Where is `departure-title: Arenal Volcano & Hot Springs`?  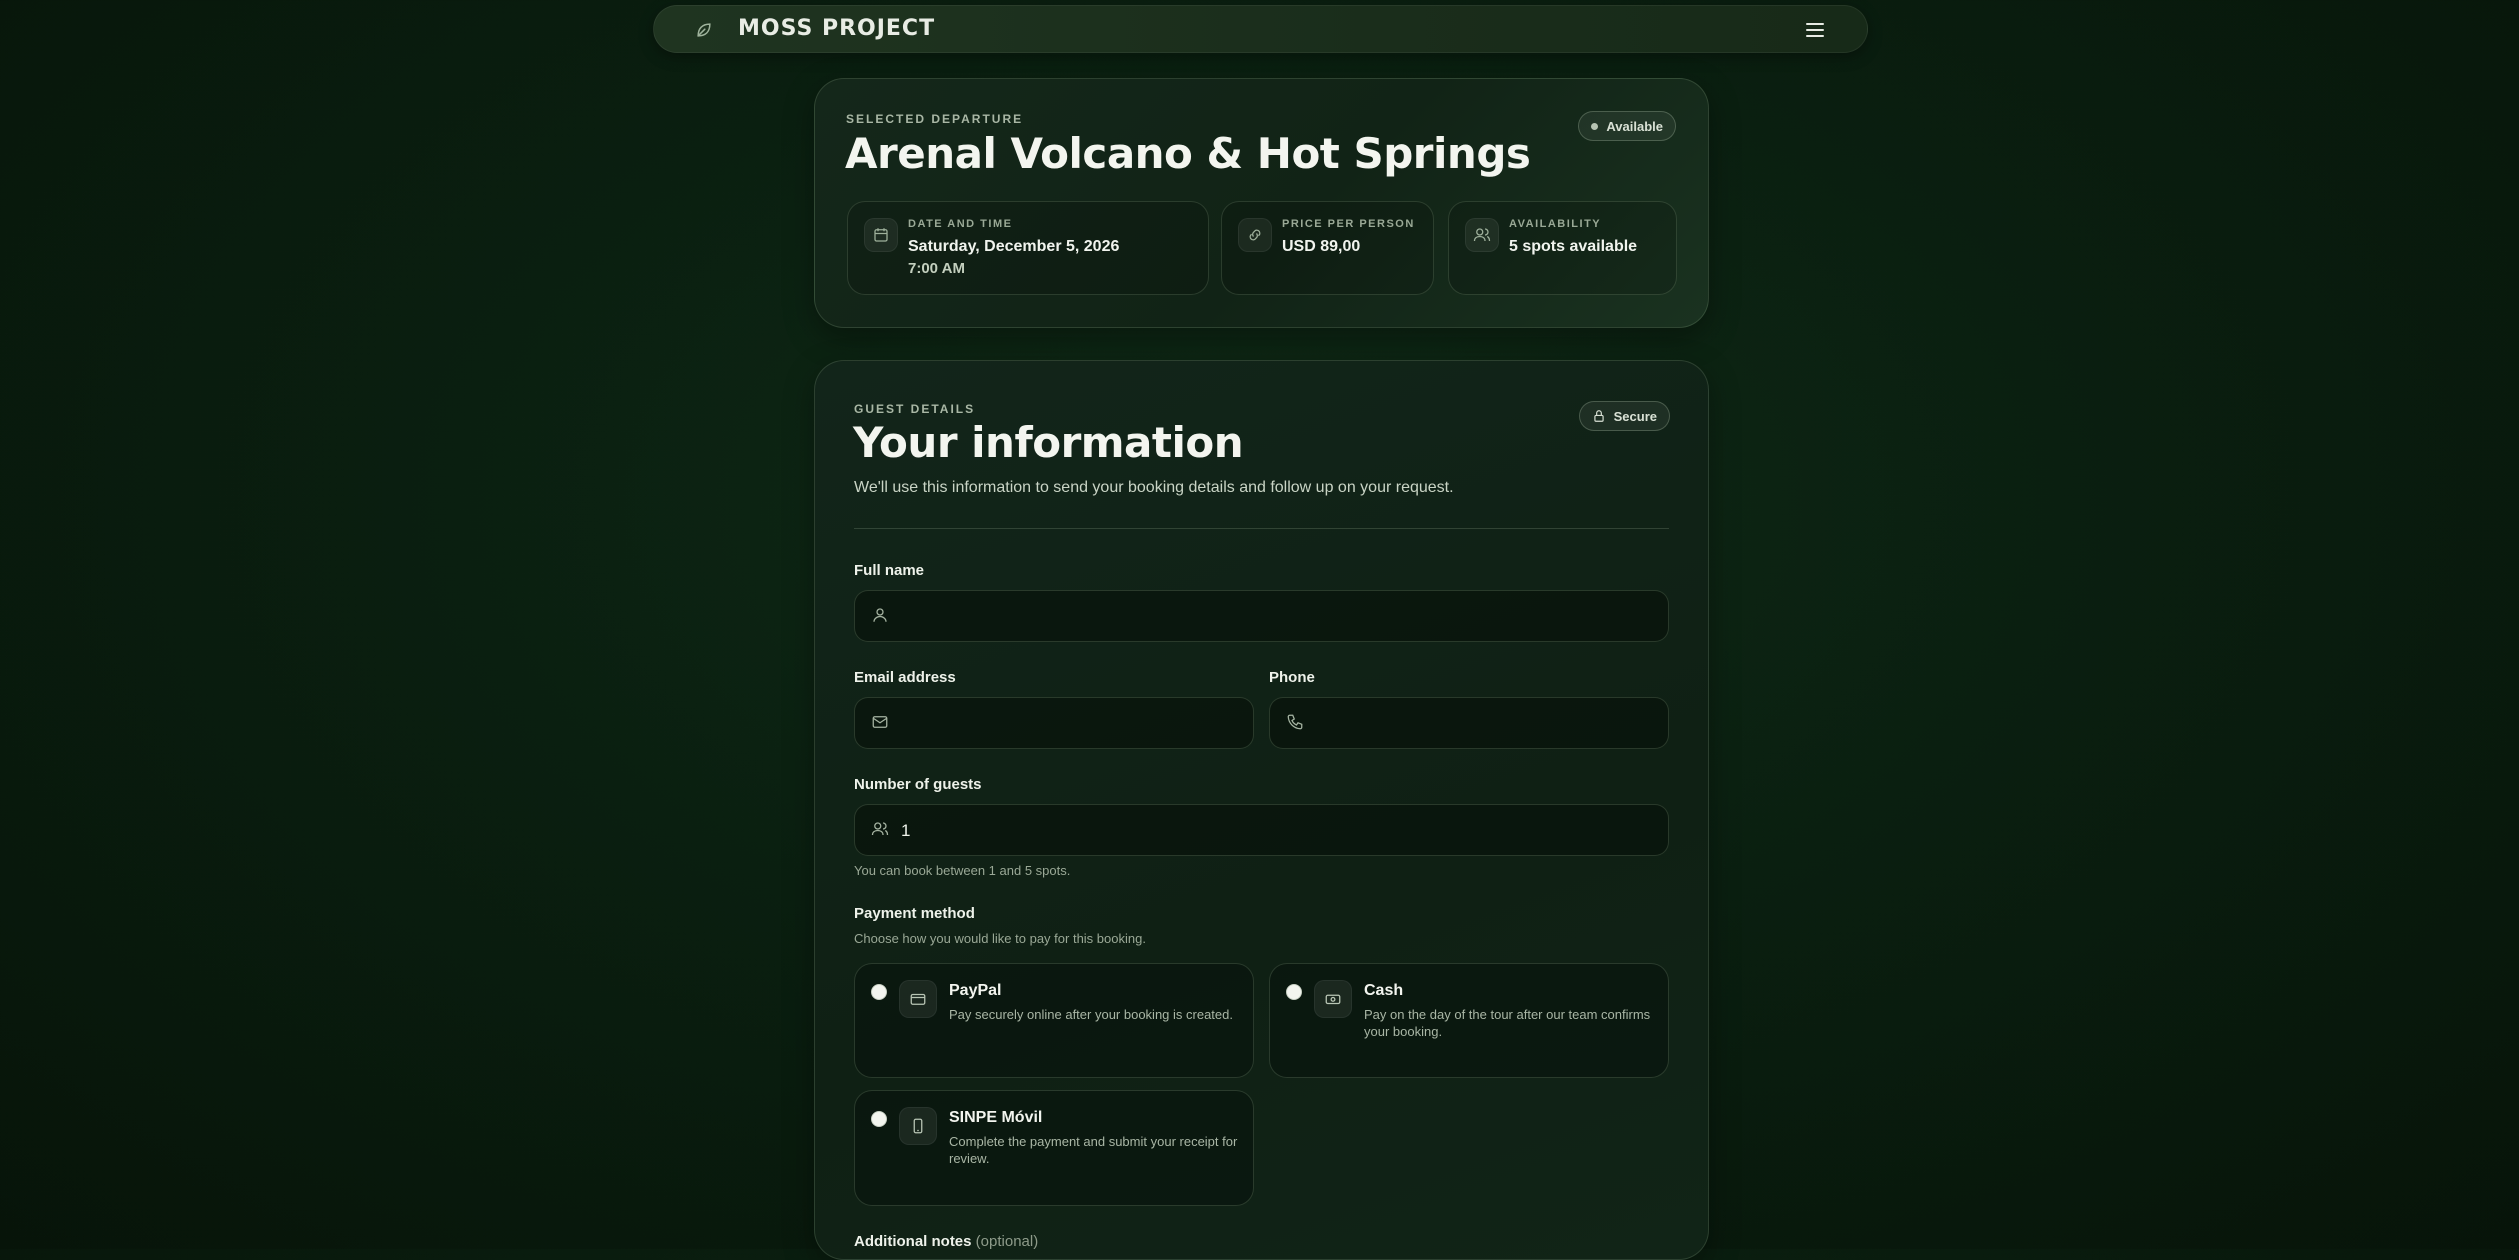
departure-title: Arenal Volcano & Hot Springs is located at coordinates (1188, 153).